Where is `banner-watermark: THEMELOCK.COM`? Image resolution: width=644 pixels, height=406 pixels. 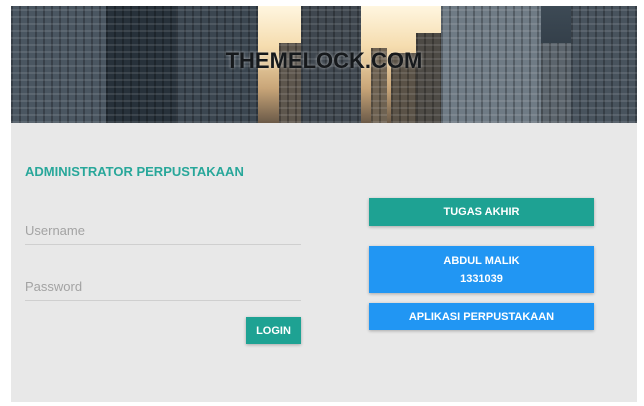 banner-watermark: THEMELOCK.COM is located at coordinates (324, 60).